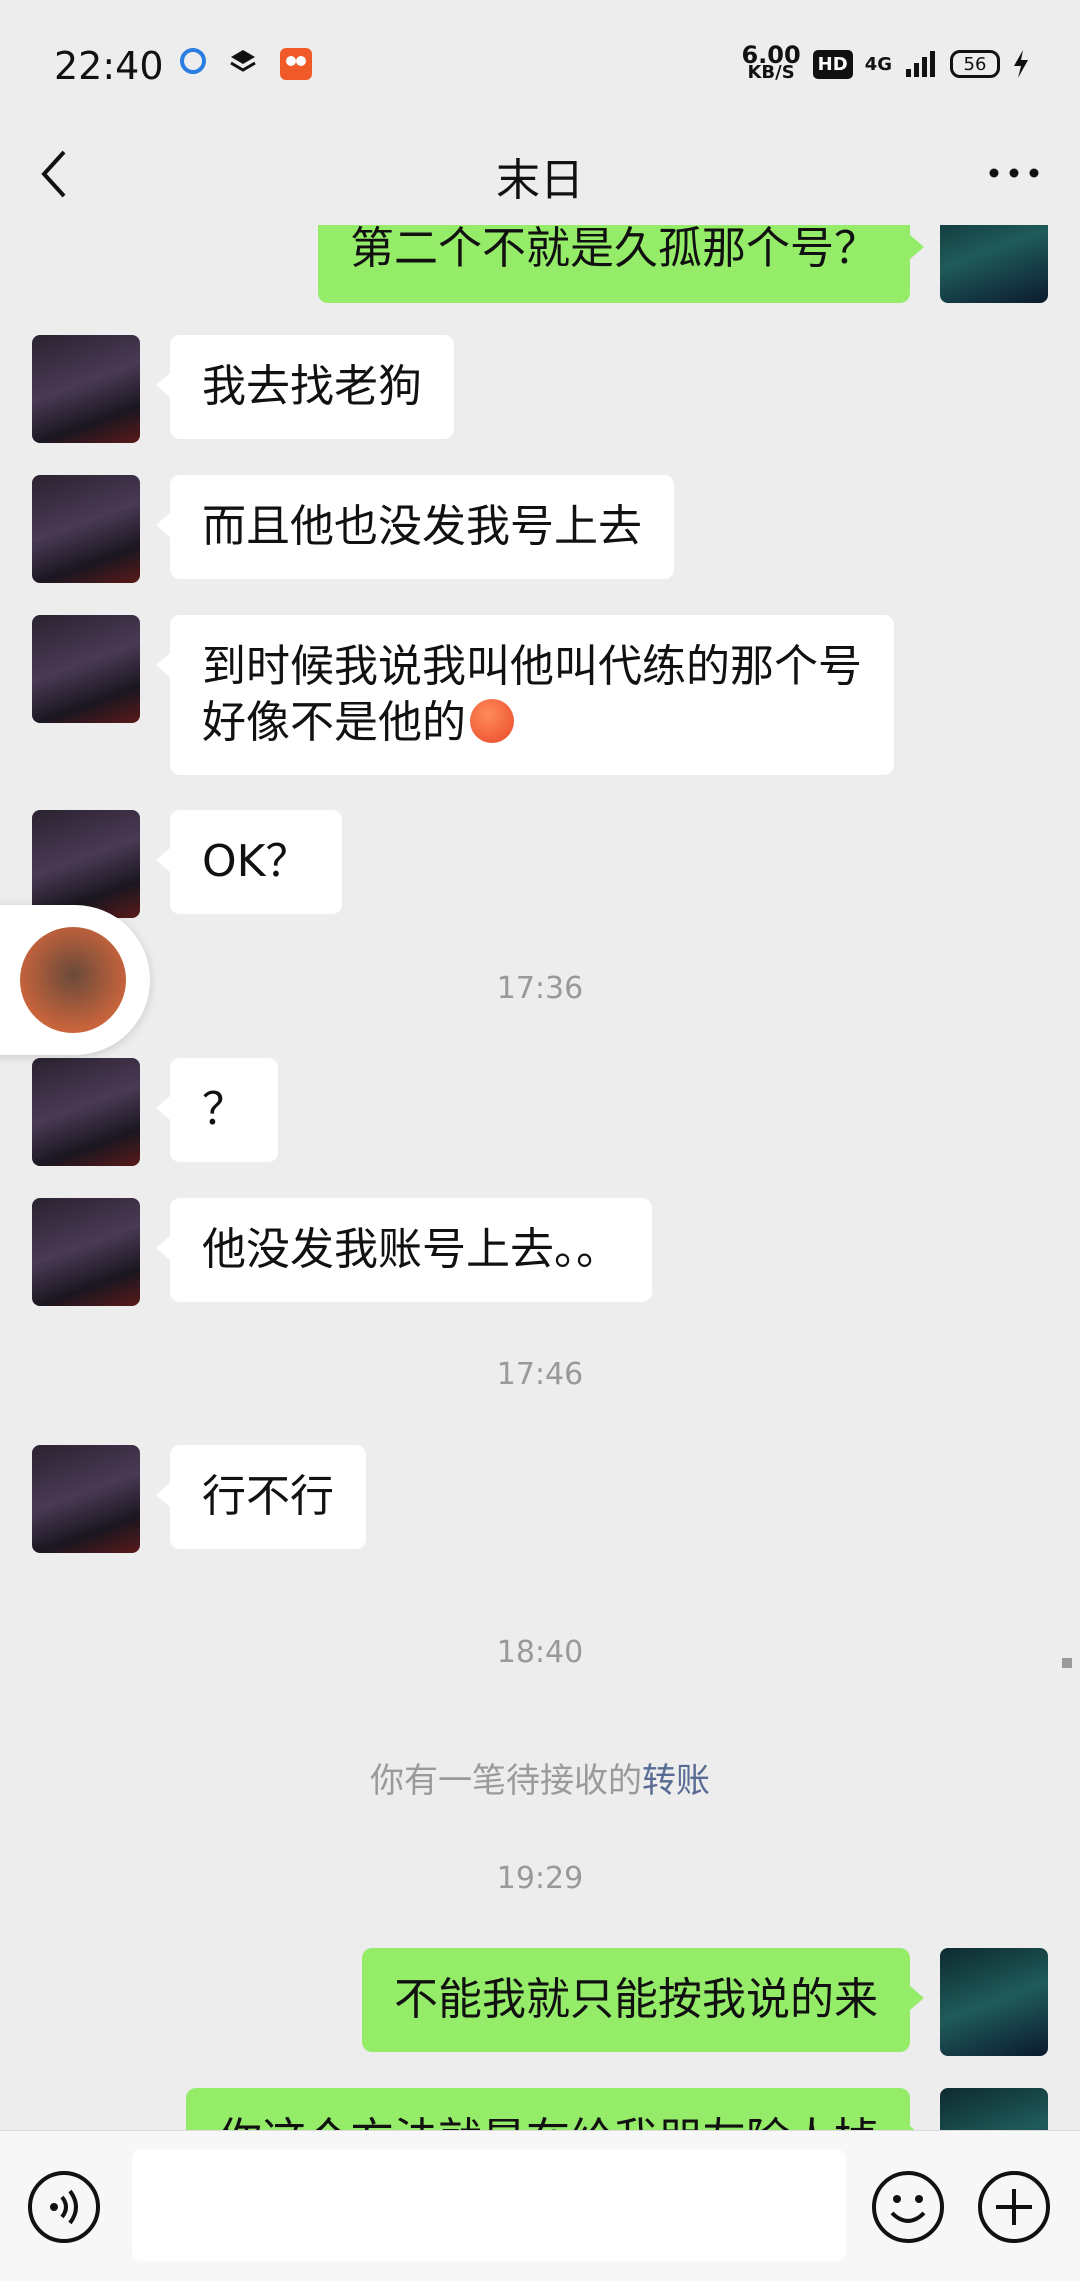 This screenshot has width=1080, height=2281. What do you see at coordinates (1014, 2207) in the screenshot?
I see `plus-icon` at bounding box center [1014, 2207].